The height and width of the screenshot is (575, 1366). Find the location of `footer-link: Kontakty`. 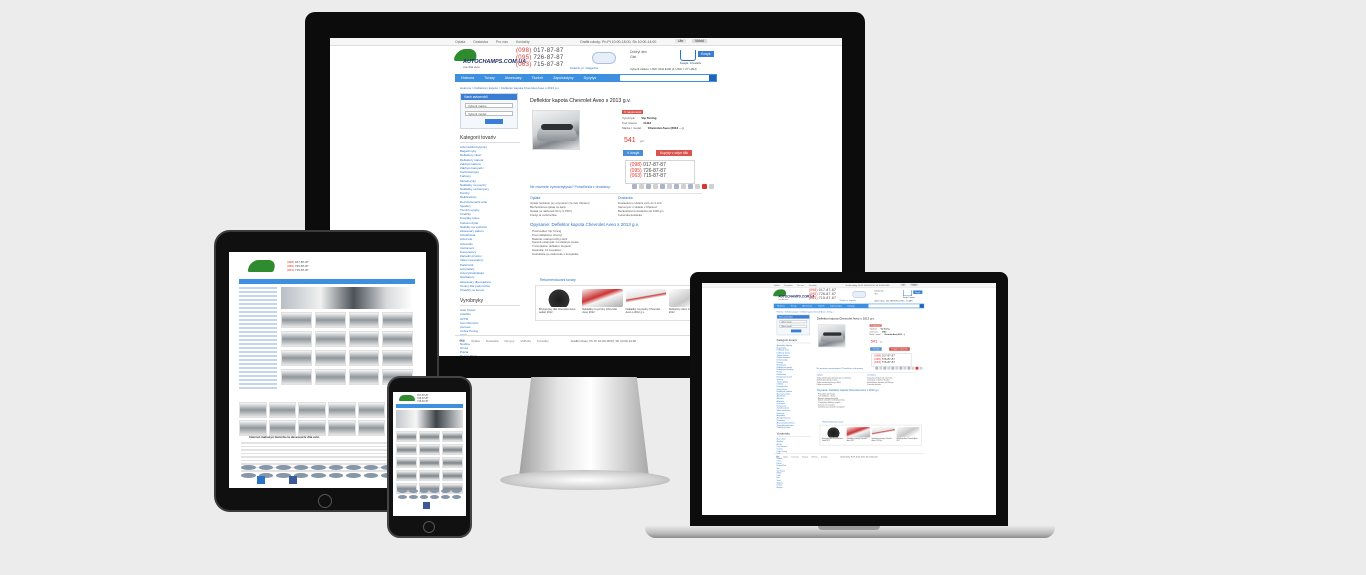

footer-link: Kontakty is located at coordinates (824, 457).